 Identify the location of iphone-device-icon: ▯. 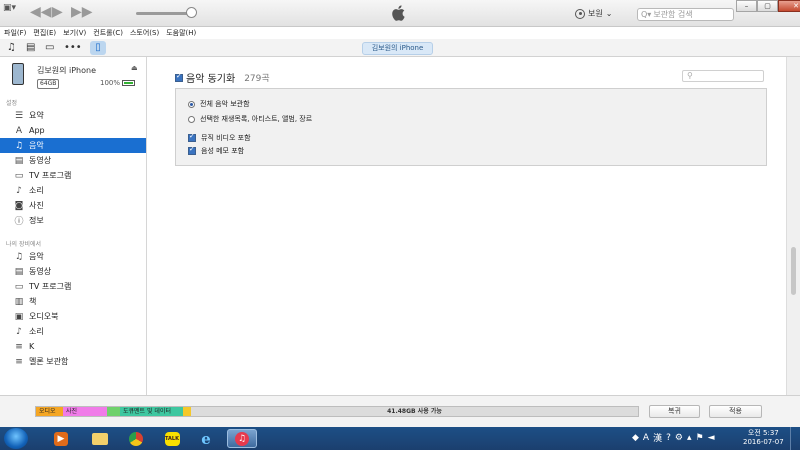
(98, 48).